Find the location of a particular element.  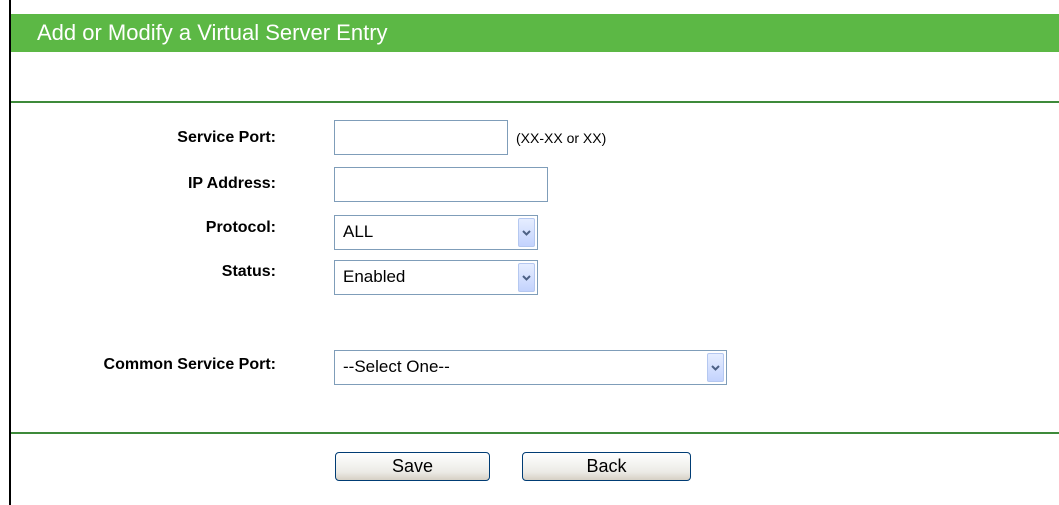

service-port-hint: (XX-XX or XX) is located at coordinates (561, 138).